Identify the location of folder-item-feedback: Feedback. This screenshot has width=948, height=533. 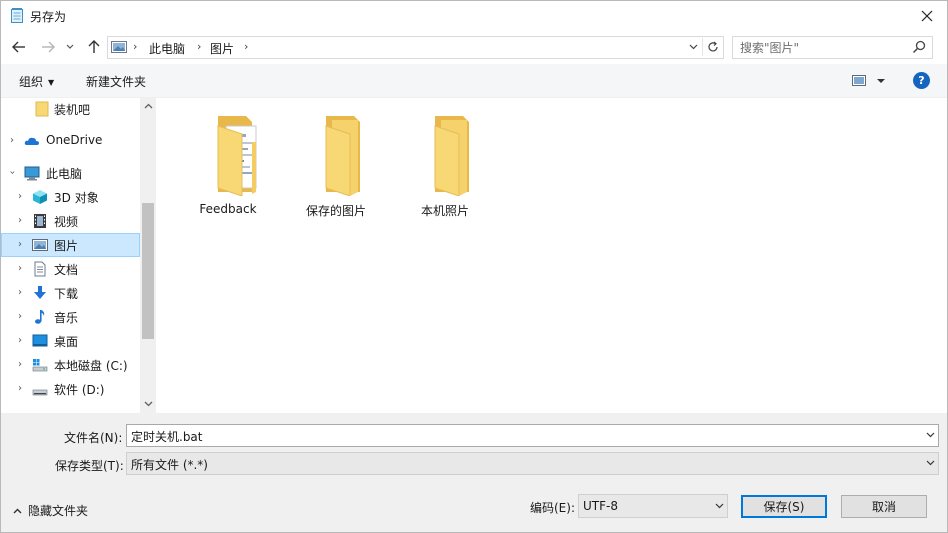
(228, 167).